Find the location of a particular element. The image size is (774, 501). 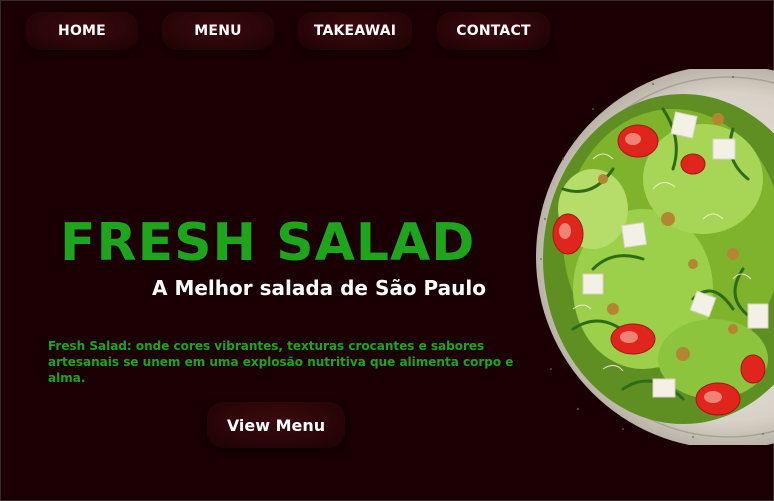

view-menu-button: View Menu is located at coordinates (276, 425).